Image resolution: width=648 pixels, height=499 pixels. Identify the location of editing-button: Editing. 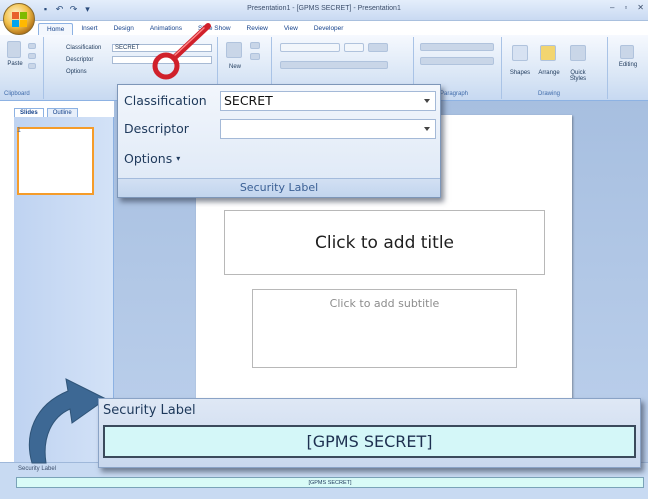
(628, 65).